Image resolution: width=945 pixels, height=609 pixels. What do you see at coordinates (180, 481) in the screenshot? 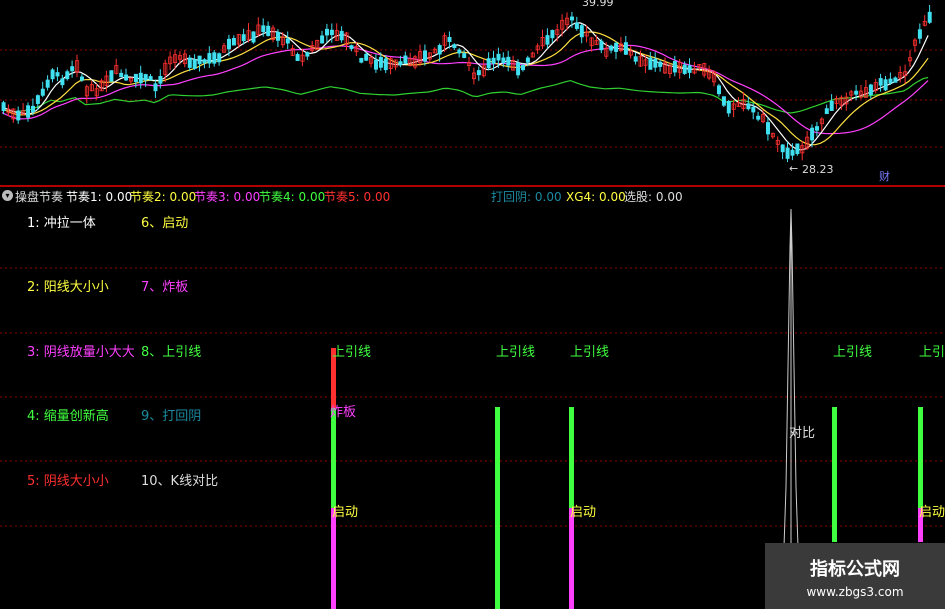
I see `legend-item-10: 10、K线对比` at bounding box center [180, 481].